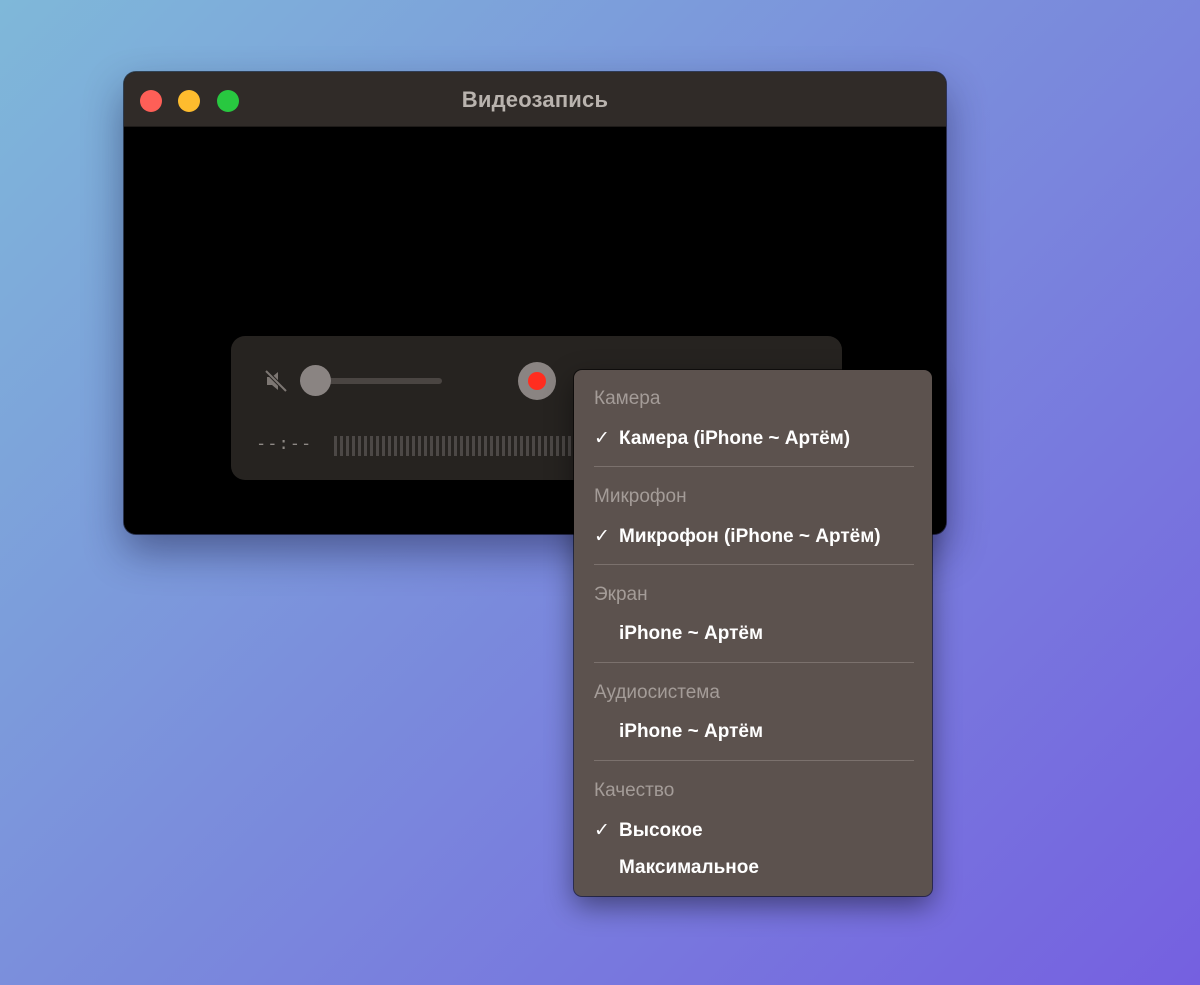 Image resolution: width=1200 pixels, height=985 pixels. Describe the element at coordinates (634, 790) in the screenshot. I see `menu-header-quality: Качество` at that location.